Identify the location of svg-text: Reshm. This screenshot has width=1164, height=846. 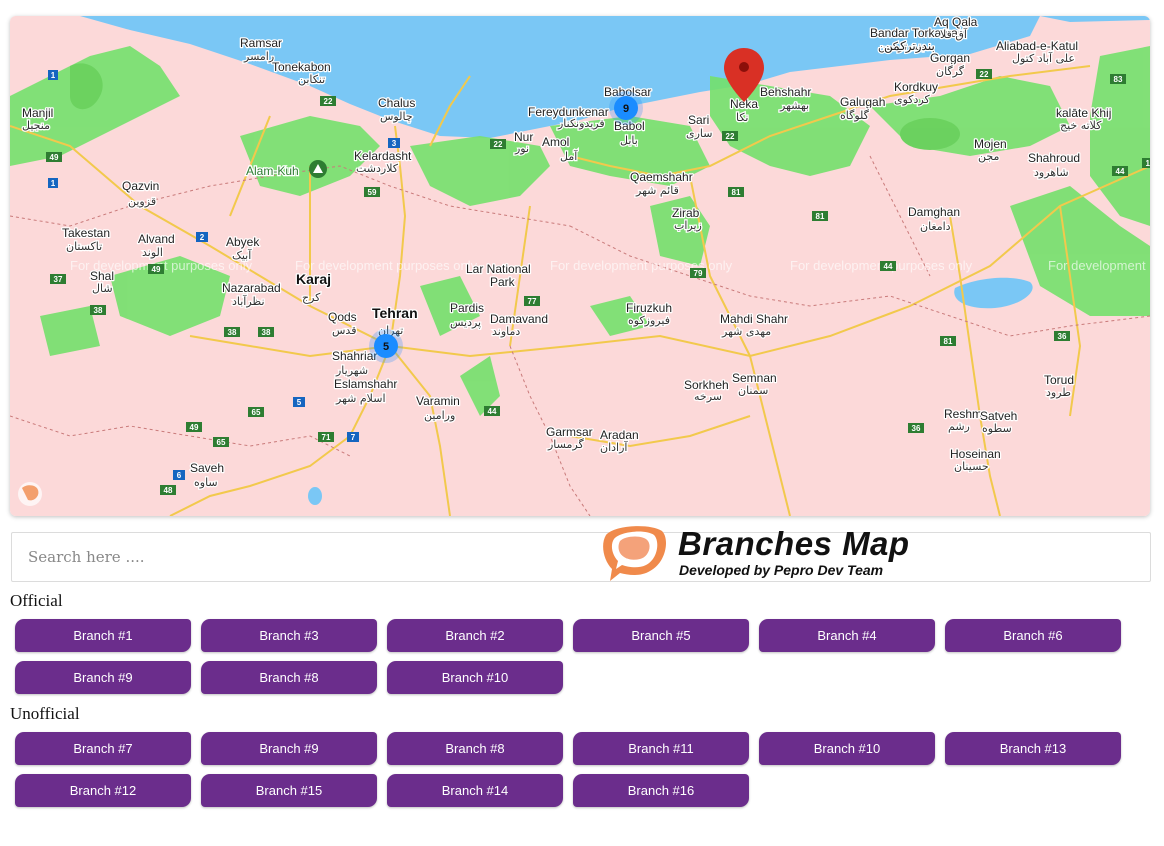
(963, 414).